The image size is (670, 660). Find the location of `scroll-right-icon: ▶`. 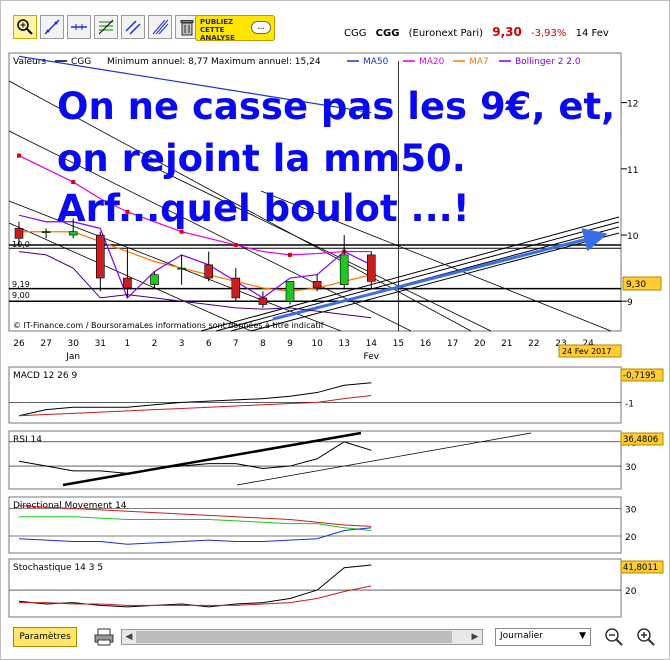

scroll-right-icon: ▶ is located at coordinates (475, 637).